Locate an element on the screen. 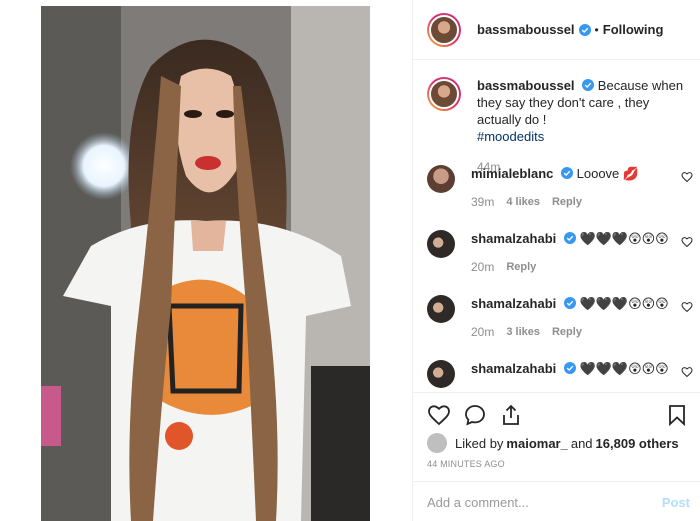 The height and width of the screenshot is (521, 700). comment-likes: 4 likes is located at coordinates (523, 202).